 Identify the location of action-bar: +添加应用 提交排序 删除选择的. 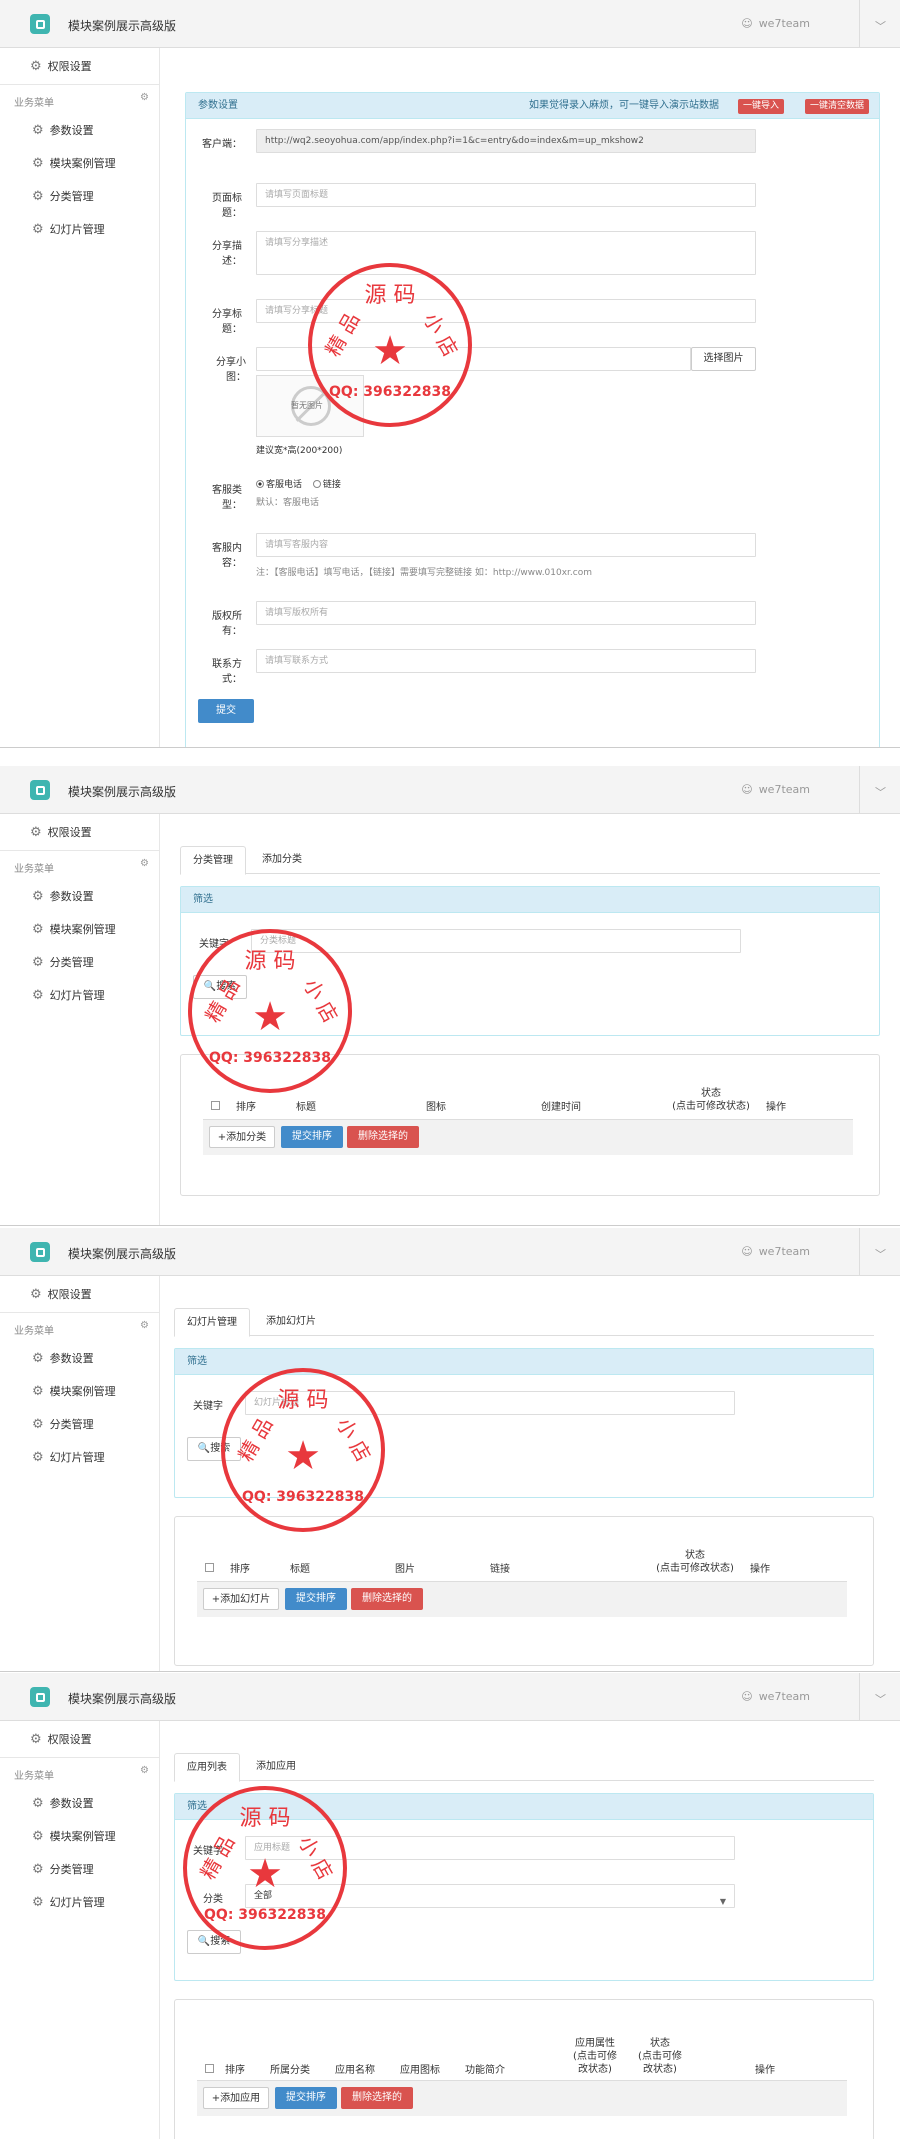
(522, 2098).